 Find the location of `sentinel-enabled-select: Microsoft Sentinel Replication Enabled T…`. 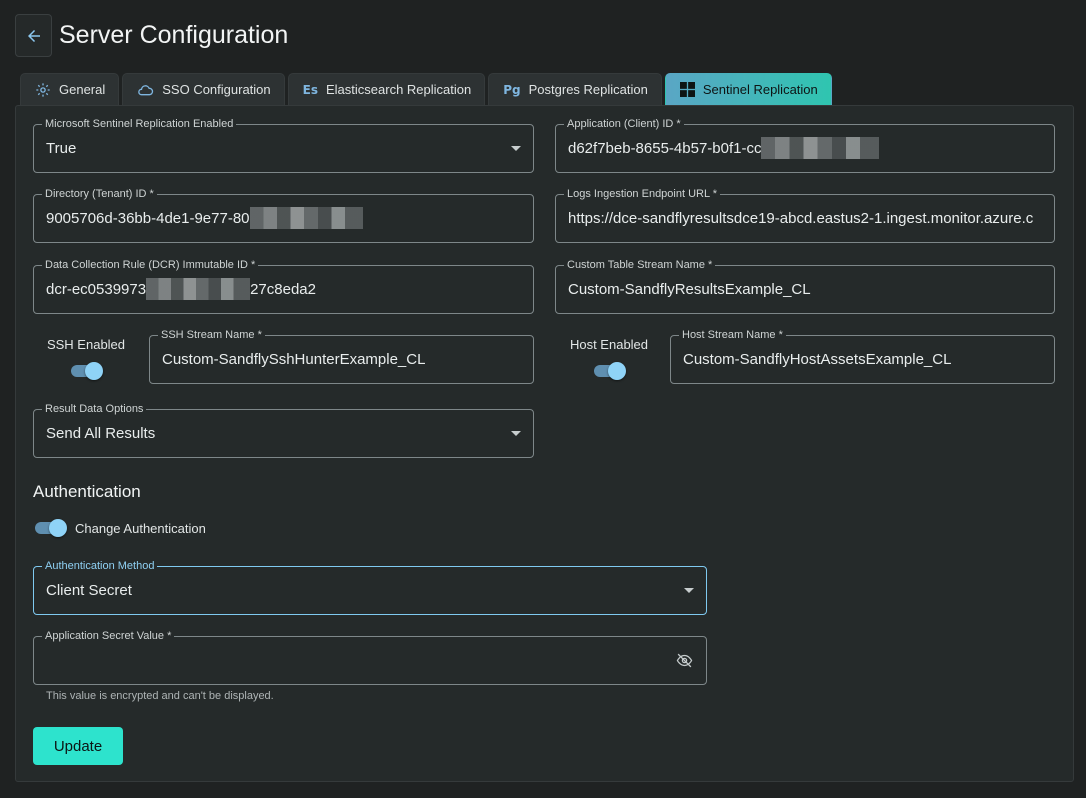

sentinel-enabled-select: Microsoft Sentinel Replication Enabled T… is located at coordinates (283, 145).